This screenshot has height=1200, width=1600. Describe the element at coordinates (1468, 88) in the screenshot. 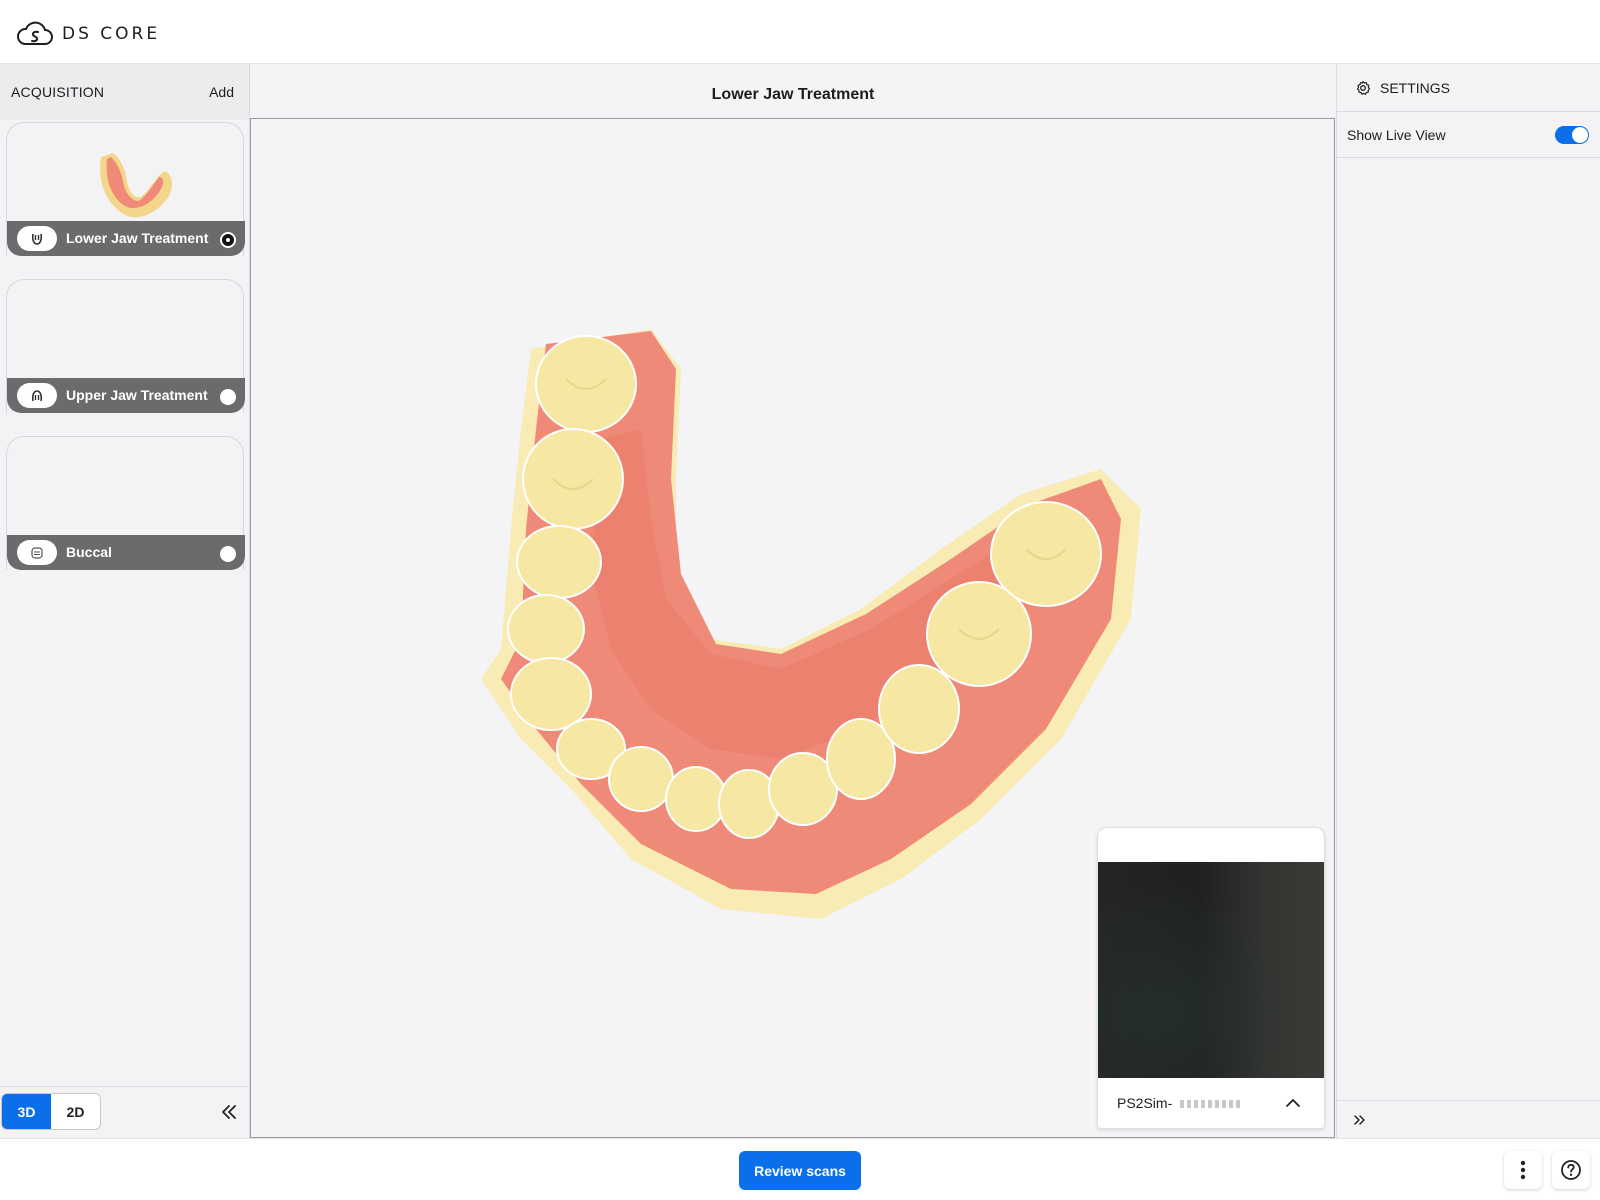

I see `settings-header: SETTINGS` at that location.